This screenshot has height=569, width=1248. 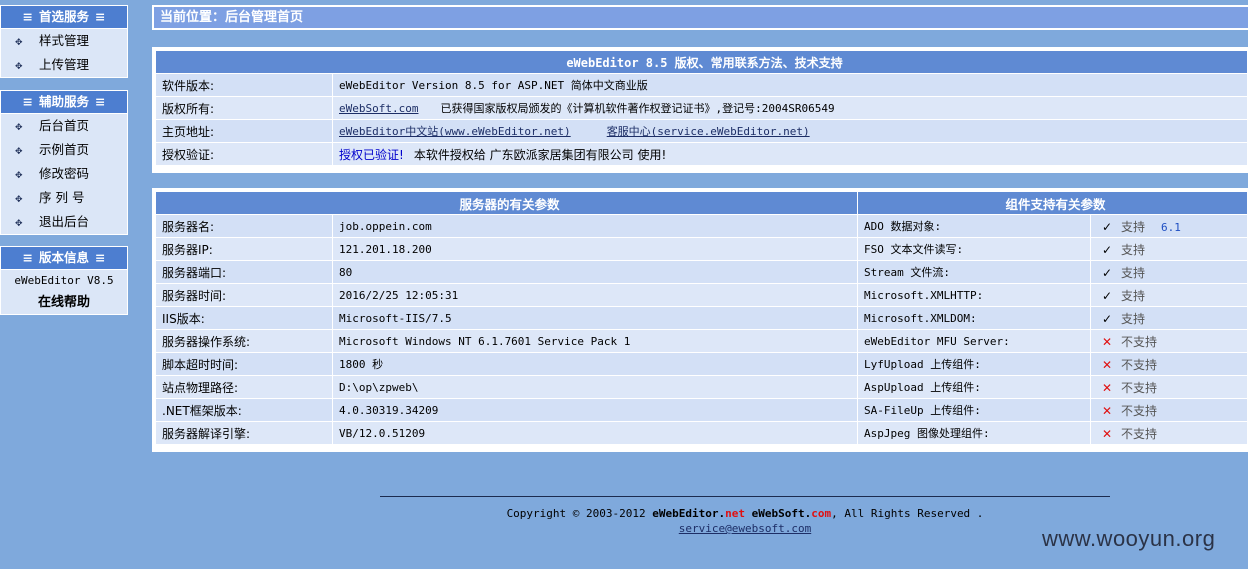 What do you see at coordinates (595, 295) in the screenshot?
I see `server-param-value: 2016/2/25 12:05:31` at bounding box center [595, 295].